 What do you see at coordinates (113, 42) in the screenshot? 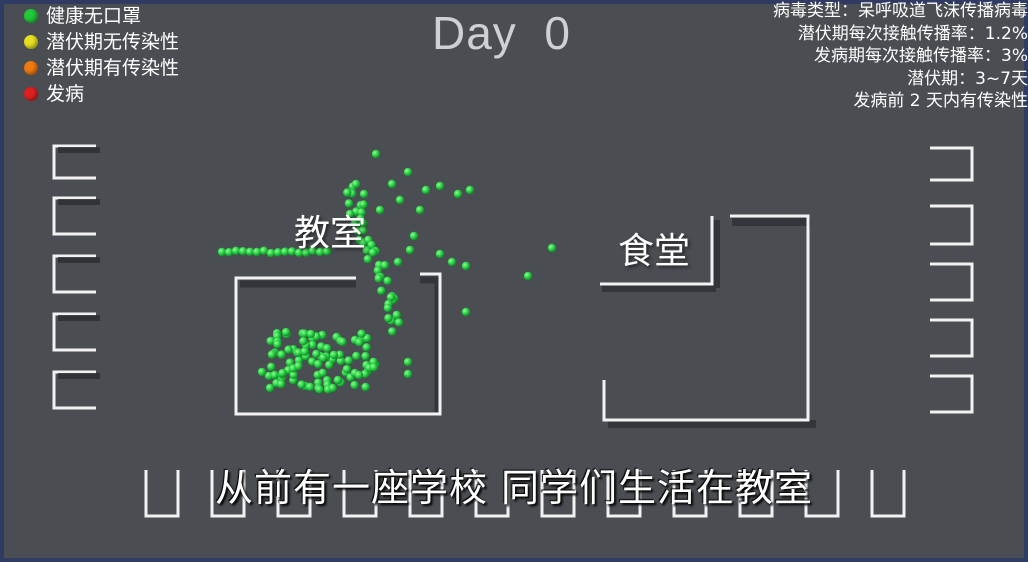
I see `legend-label: 潜伏期无传染性` at bounding box center [113, 42].